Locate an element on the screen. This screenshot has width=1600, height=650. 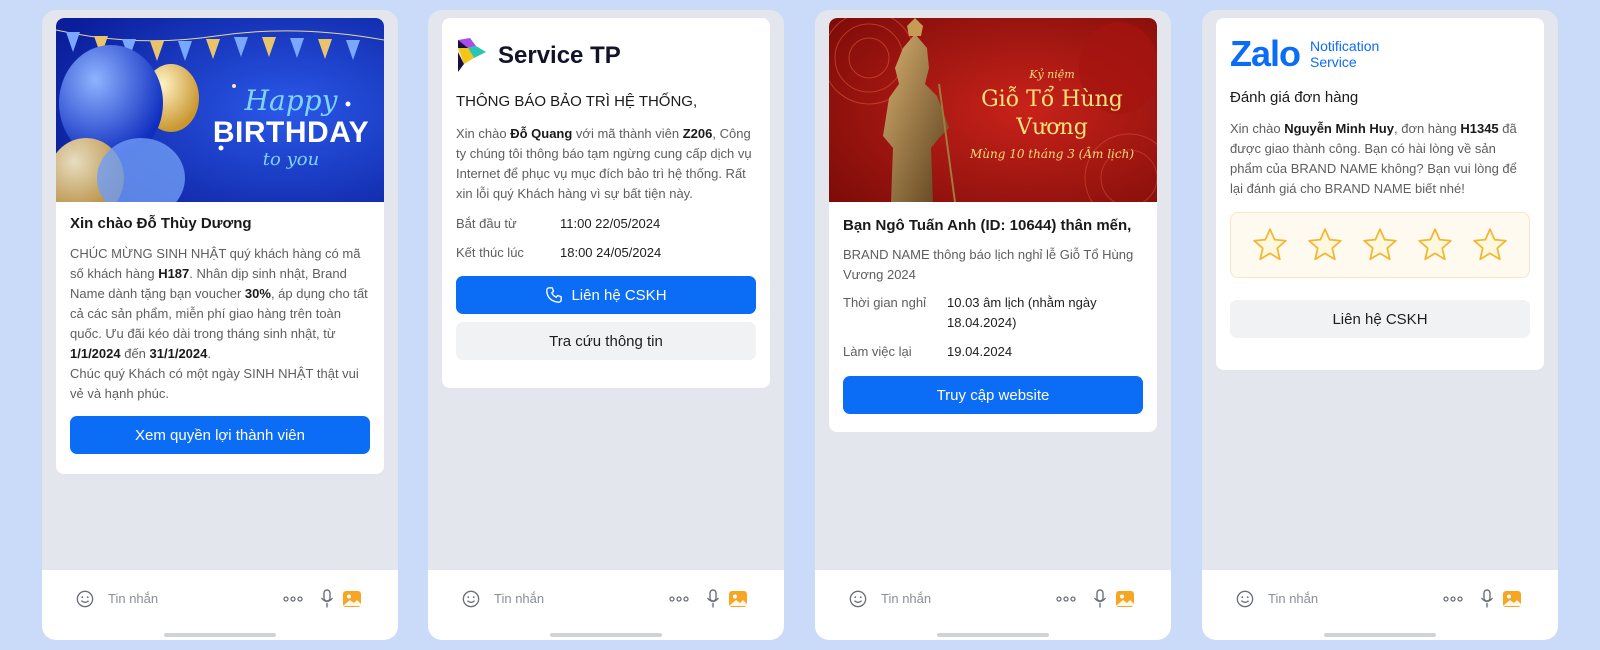
info-label: Kết thúc lúc is located at coordinates (490, 252).